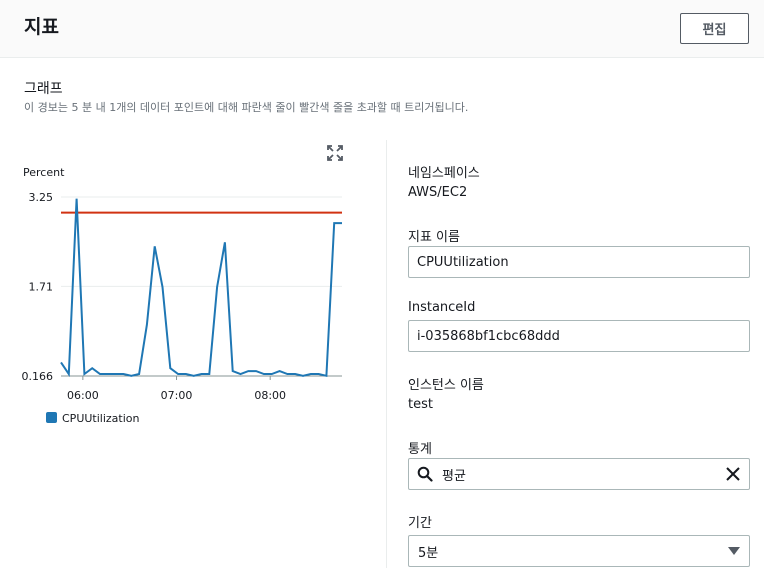 The image size is (764, 588). What do you see at coordinates (579, 336) in the screenshot?
I see `instance-id-field: i-035868bf1cbc68ddd` at bounding box center [579, 336].